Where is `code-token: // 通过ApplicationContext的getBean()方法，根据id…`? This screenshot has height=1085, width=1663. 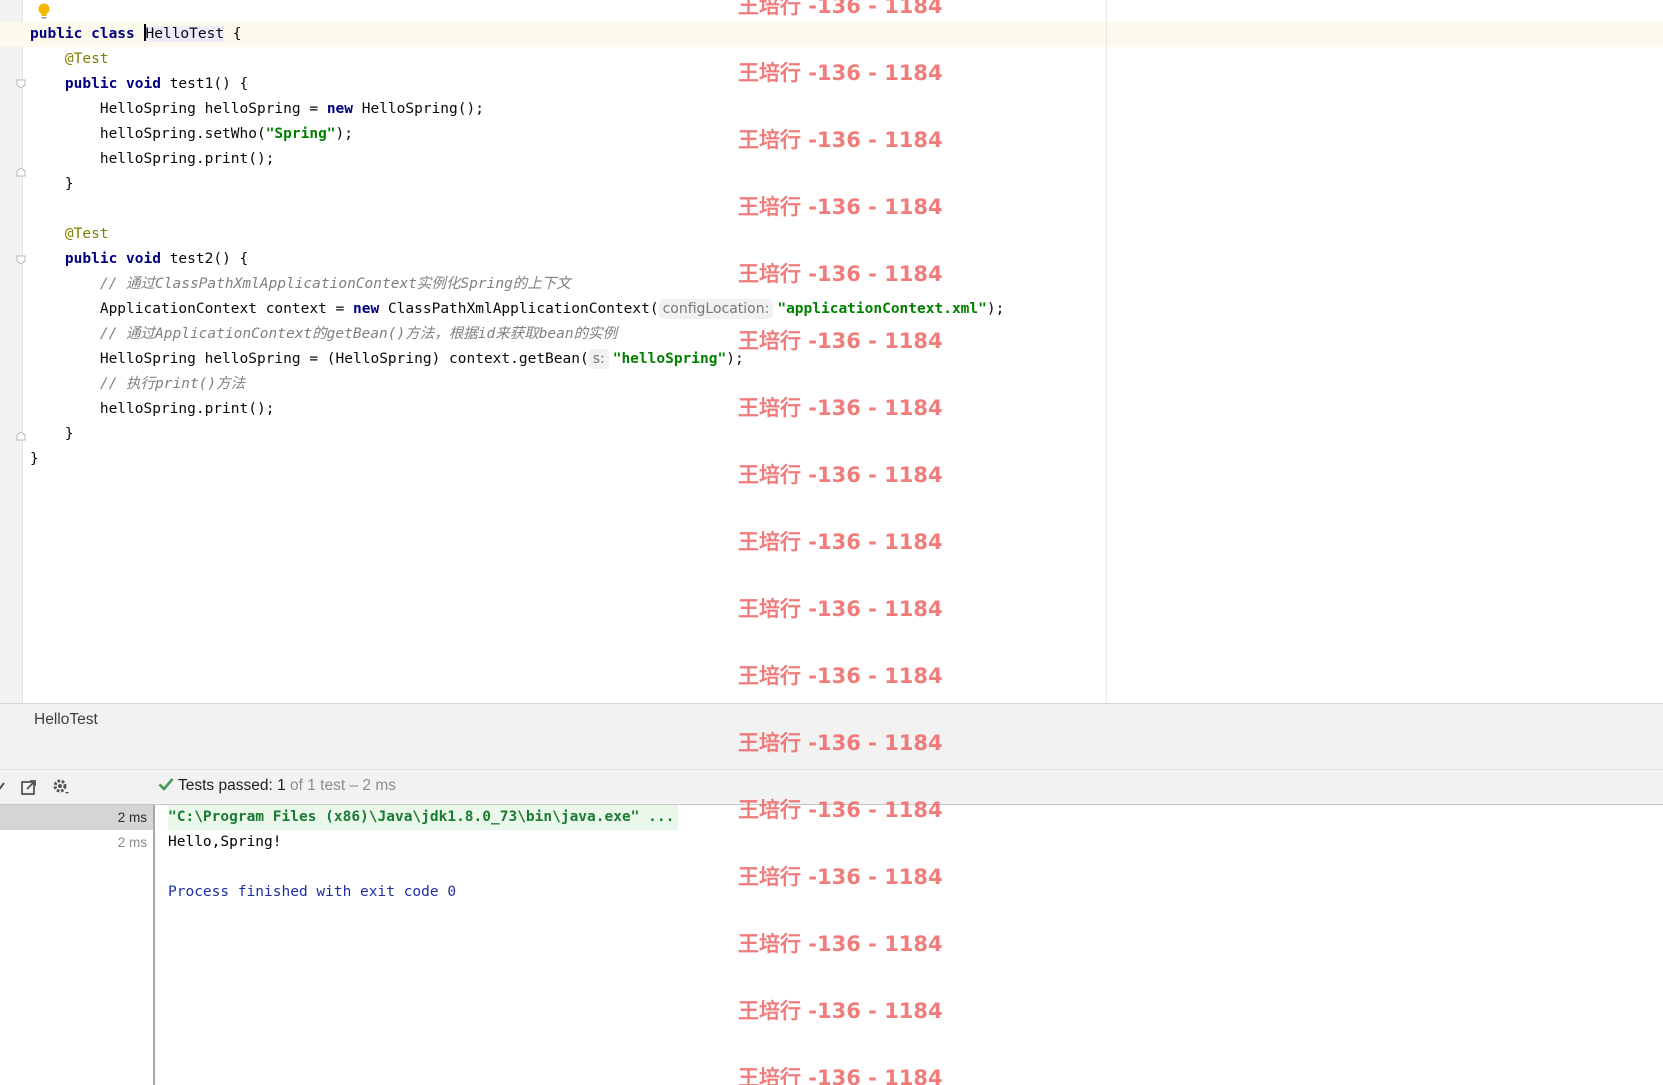
code-token: // 通过ApplicationContext的getBean()方法，根据id… is located at coordinates (324, 334).